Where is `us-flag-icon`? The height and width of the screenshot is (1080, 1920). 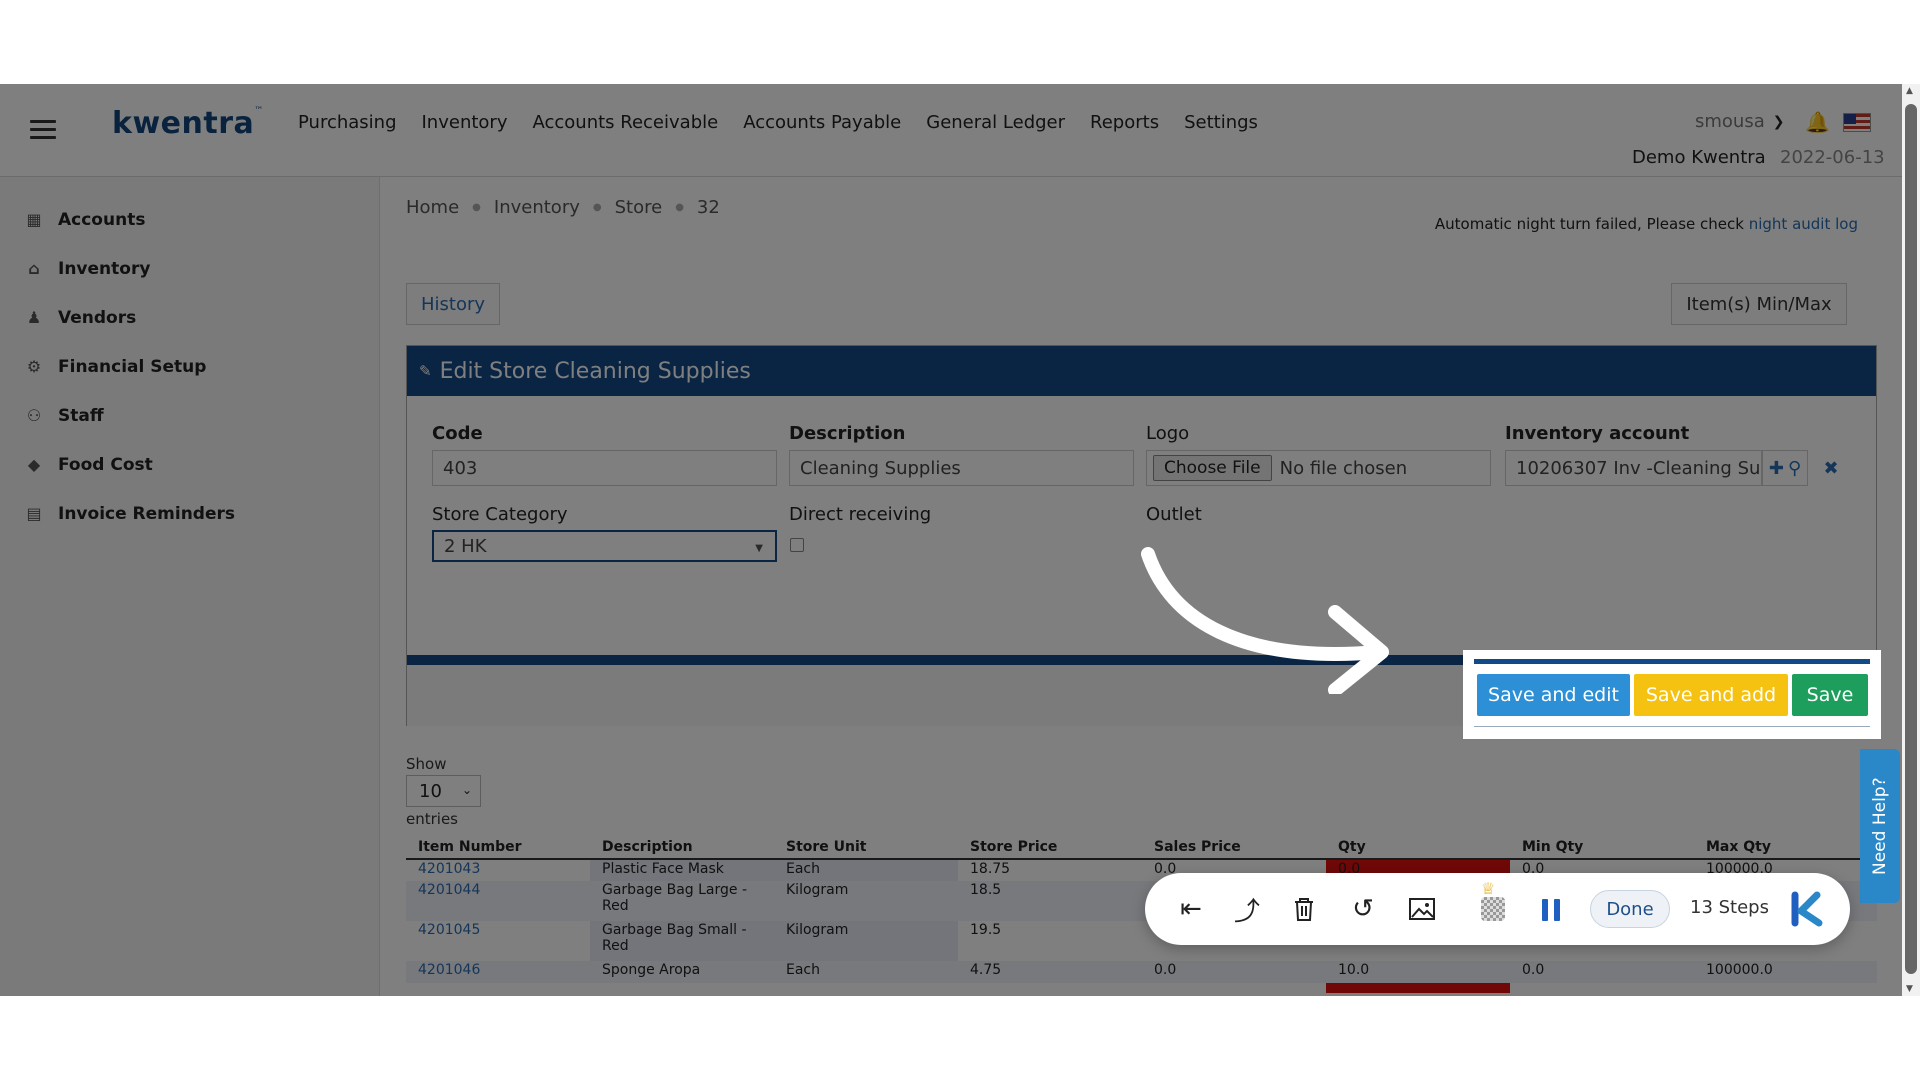 us-flag-icon is located at coordinates (1857, 122).